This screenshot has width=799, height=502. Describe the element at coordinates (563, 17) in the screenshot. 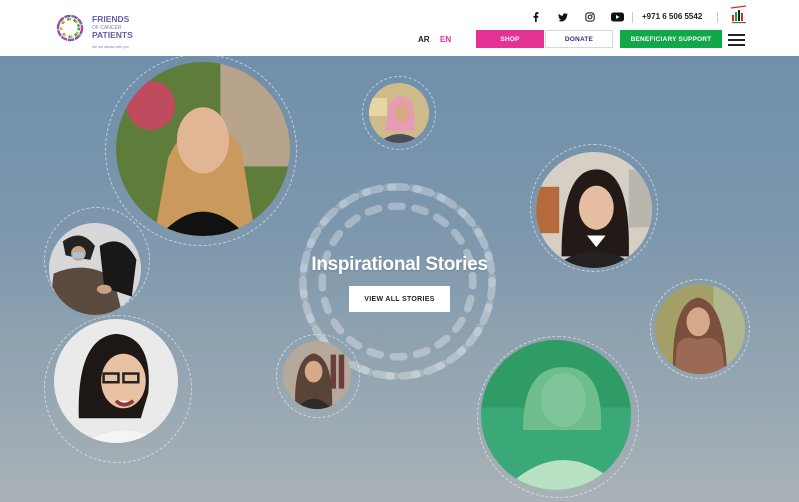

I see `twitter-icon` at that location.